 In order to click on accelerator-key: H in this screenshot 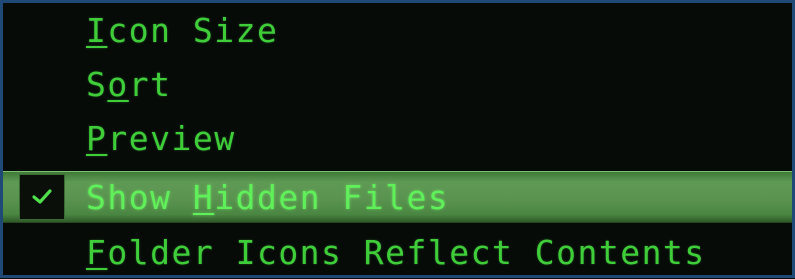, I will do `click(203, 197)`.